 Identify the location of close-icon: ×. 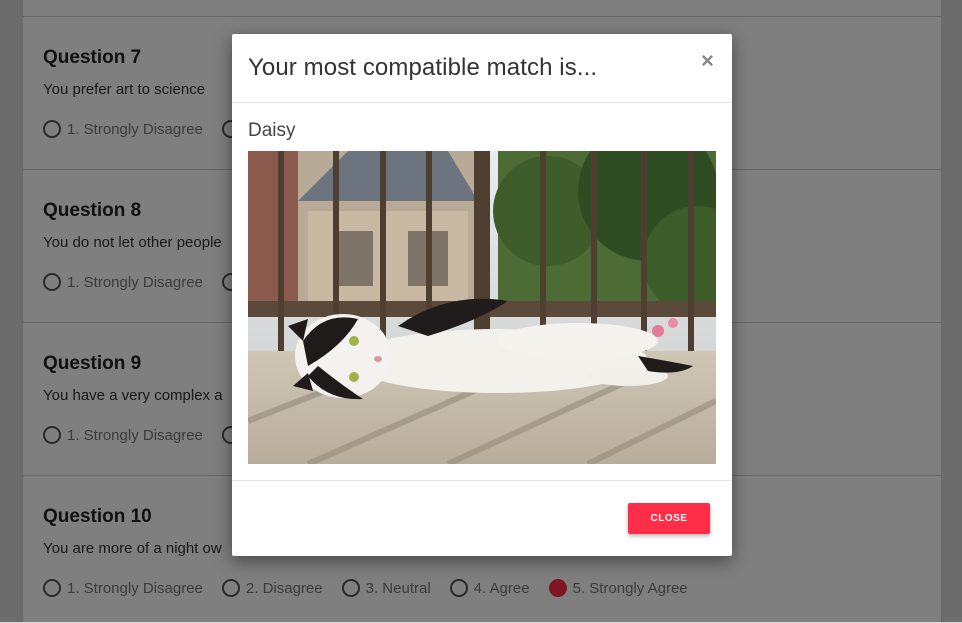
(707, 61).